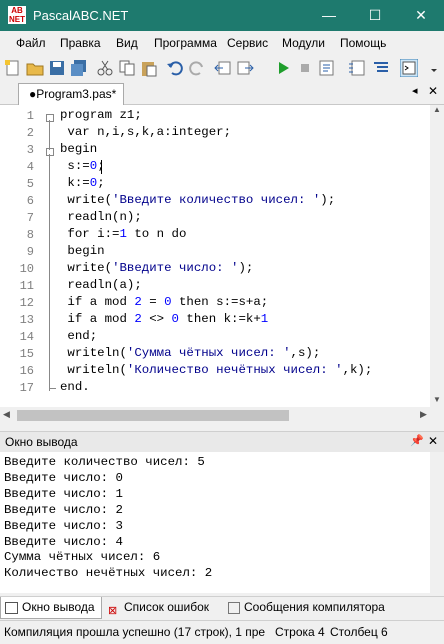 The width and height of the screenshot is (444, 644). Describe the element at coordinates (329, 15) in the screenshot. I see `minimize-button: —` at that location.